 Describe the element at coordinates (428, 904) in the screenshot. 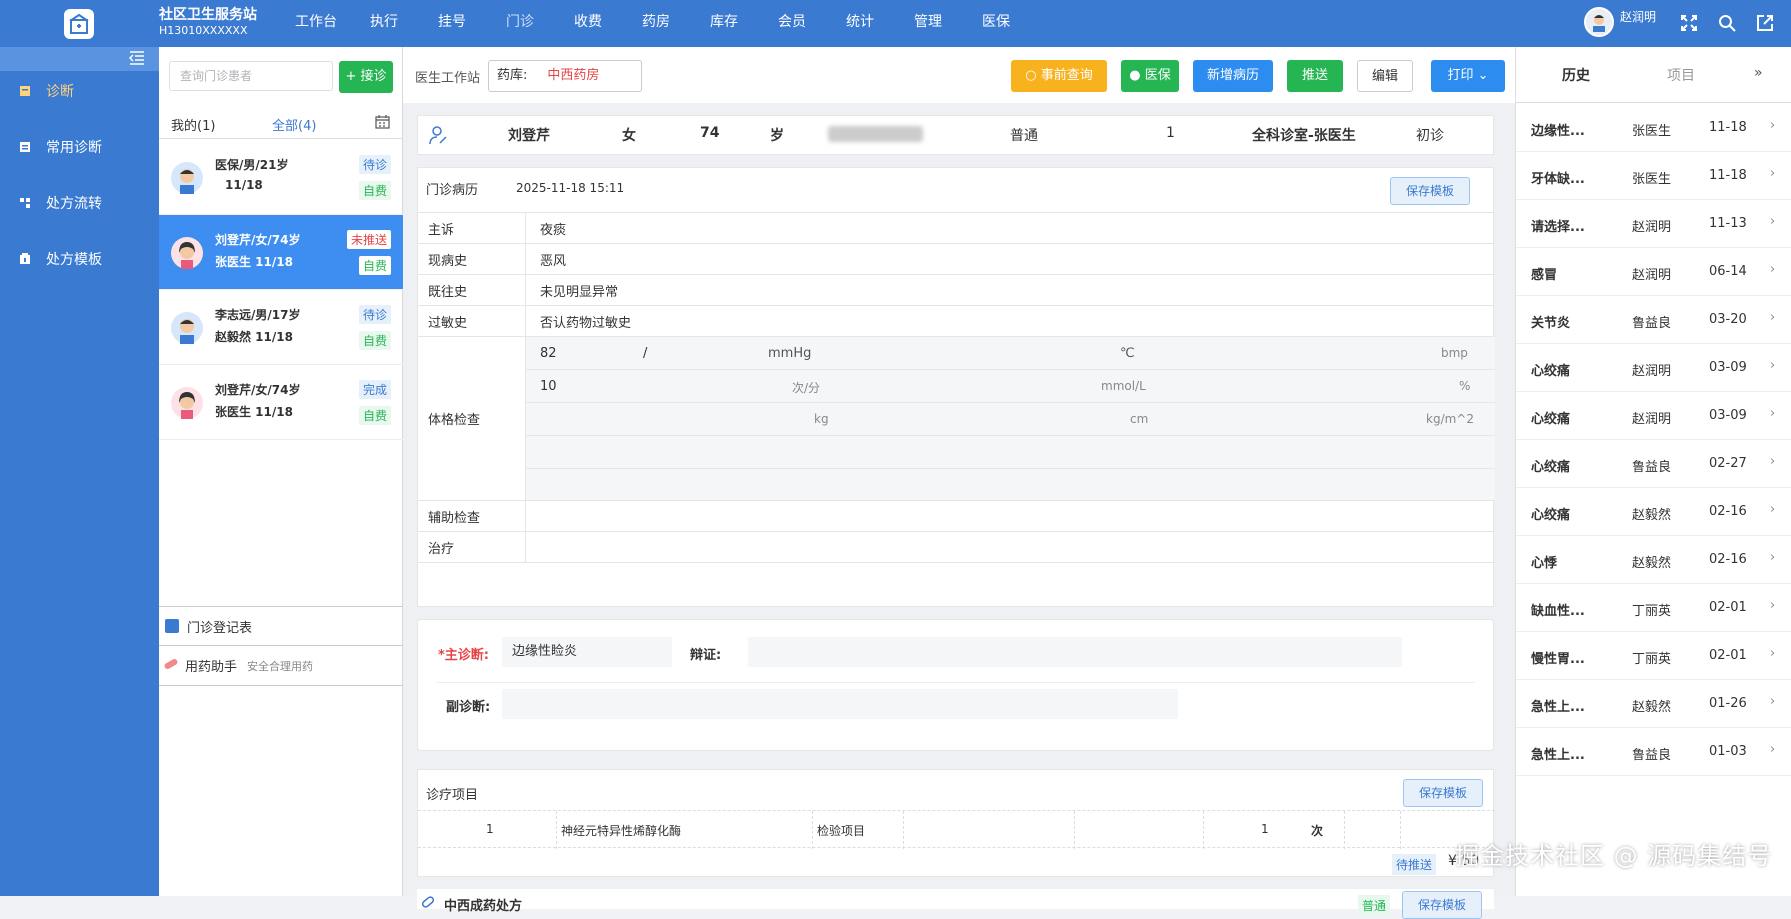

I see `pill-icon` at that location.